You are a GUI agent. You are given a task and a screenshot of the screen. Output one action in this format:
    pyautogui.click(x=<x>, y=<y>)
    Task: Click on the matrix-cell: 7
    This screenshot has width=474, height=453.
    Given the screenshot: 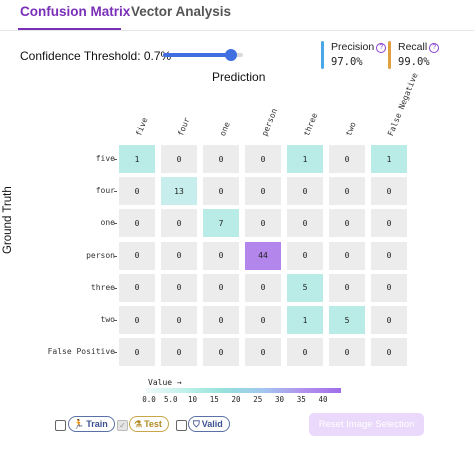 What is the action you would take?
    pyautogui.click(x=221, y=223)
    